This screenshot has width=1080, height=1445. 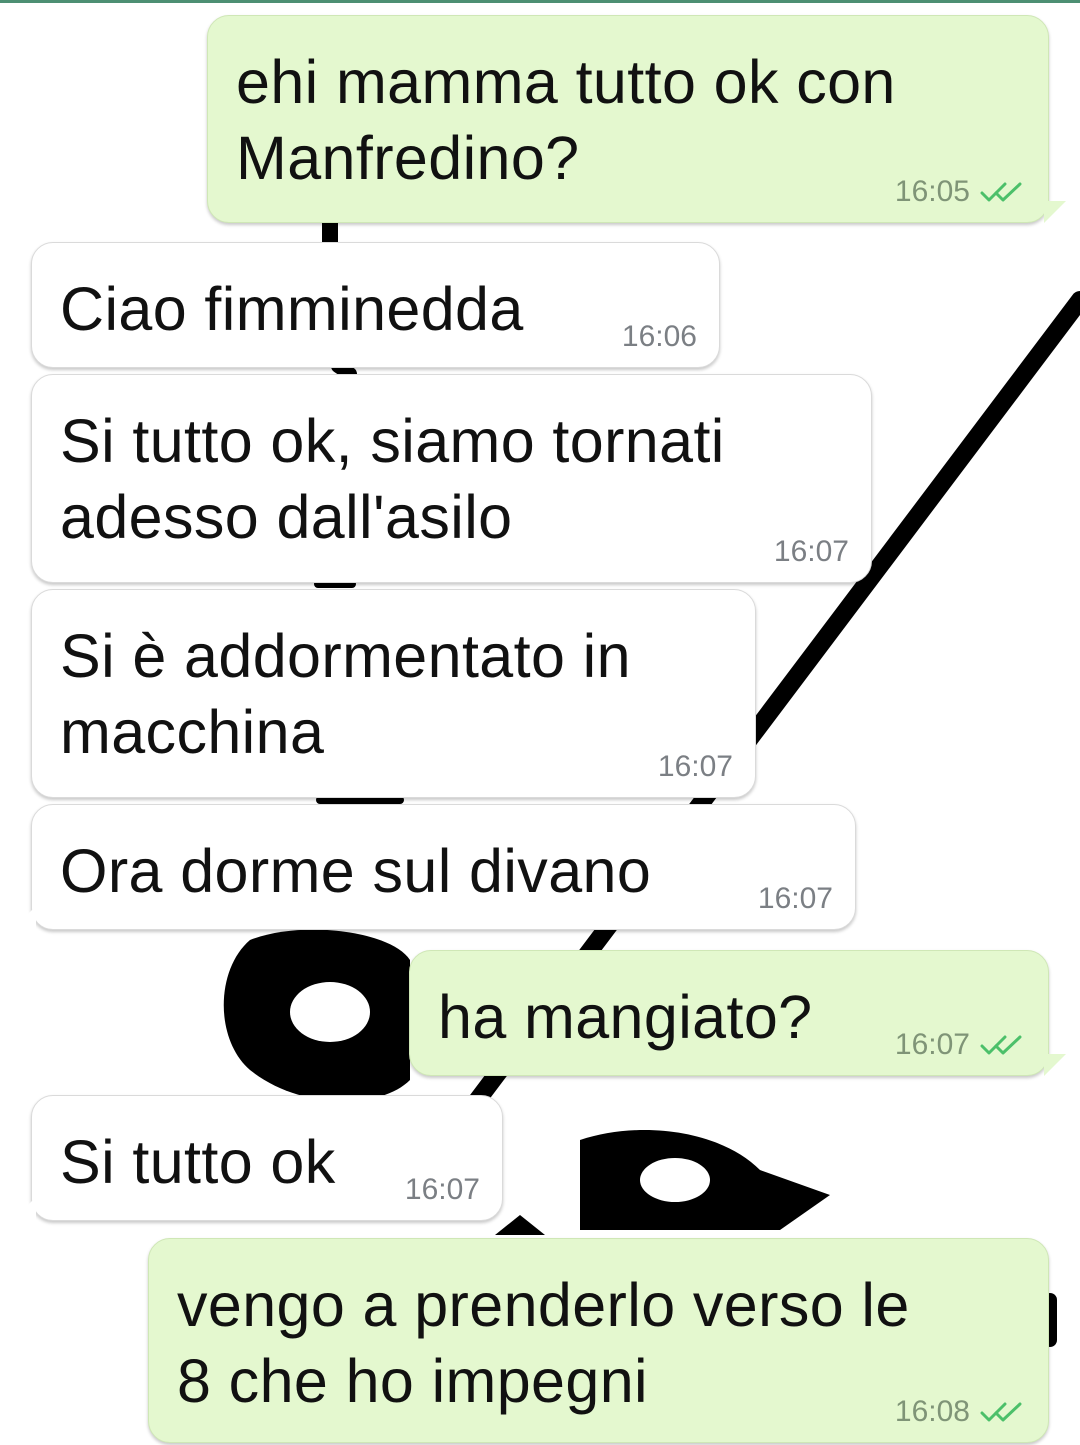 I want to click on header-divider, so click(x=540, y=1).